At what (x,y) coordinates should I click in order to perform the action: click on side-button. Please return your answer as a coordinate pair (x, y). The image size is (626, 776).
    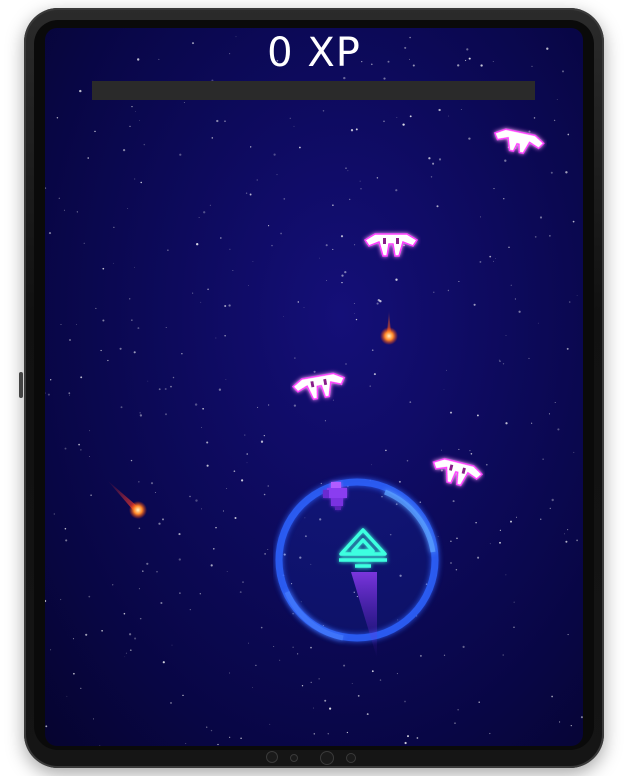
    Looking at the image, I should click on (21, 385).